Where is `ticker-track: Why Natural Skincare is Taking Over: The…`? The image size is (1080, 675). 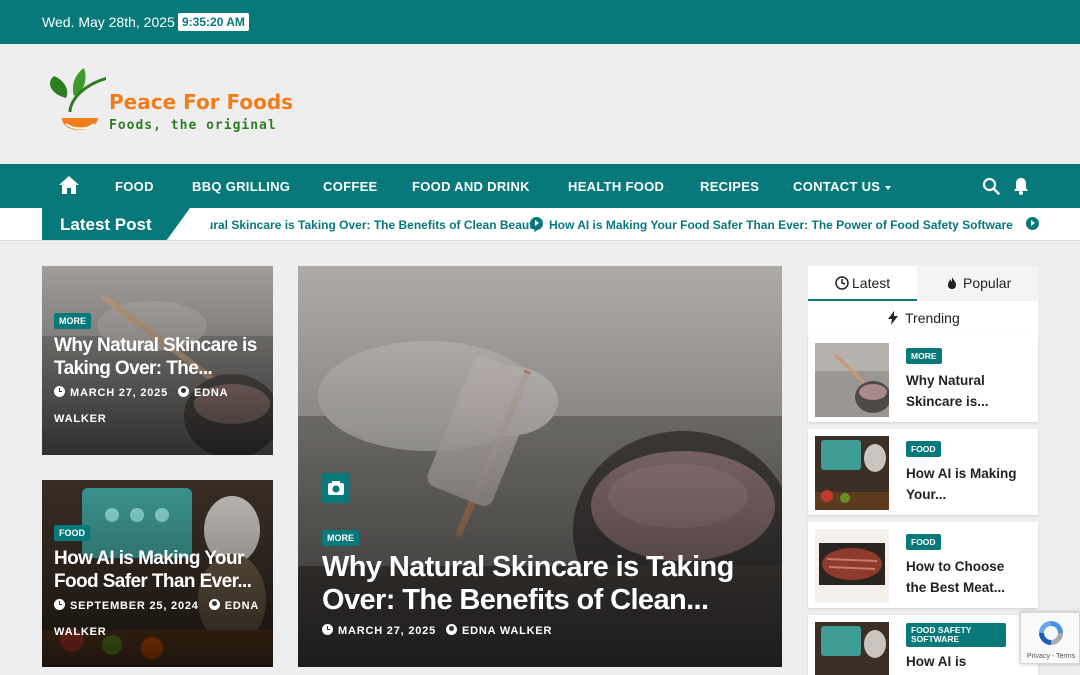
ticker-track: Why Natural Skincare is Taking Over: The… is located at coordinates (630, 224).